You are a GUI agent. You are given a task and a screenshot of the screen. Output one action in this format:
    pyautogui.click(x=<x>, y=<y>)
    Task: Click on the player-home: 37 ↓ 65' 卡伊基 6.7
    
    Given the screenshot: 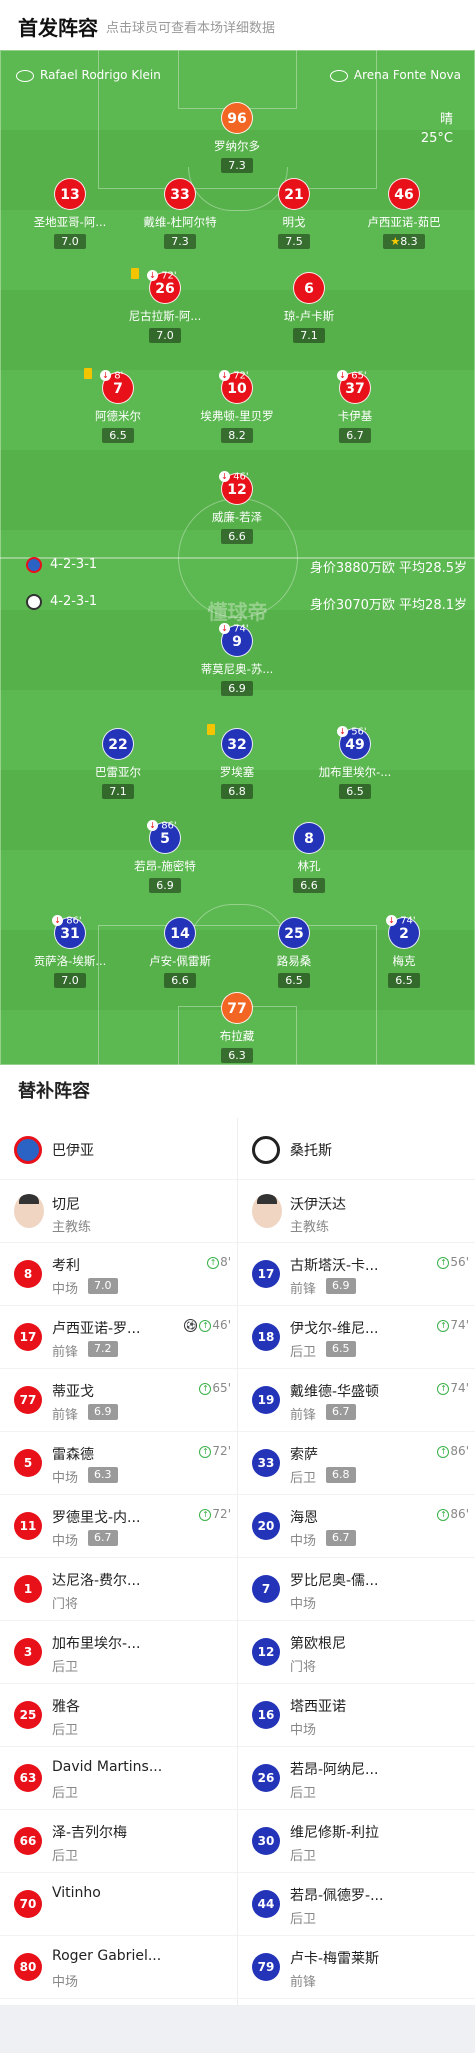 What is the action you would take?
    pyautogui.click(x=355, y=406)
    